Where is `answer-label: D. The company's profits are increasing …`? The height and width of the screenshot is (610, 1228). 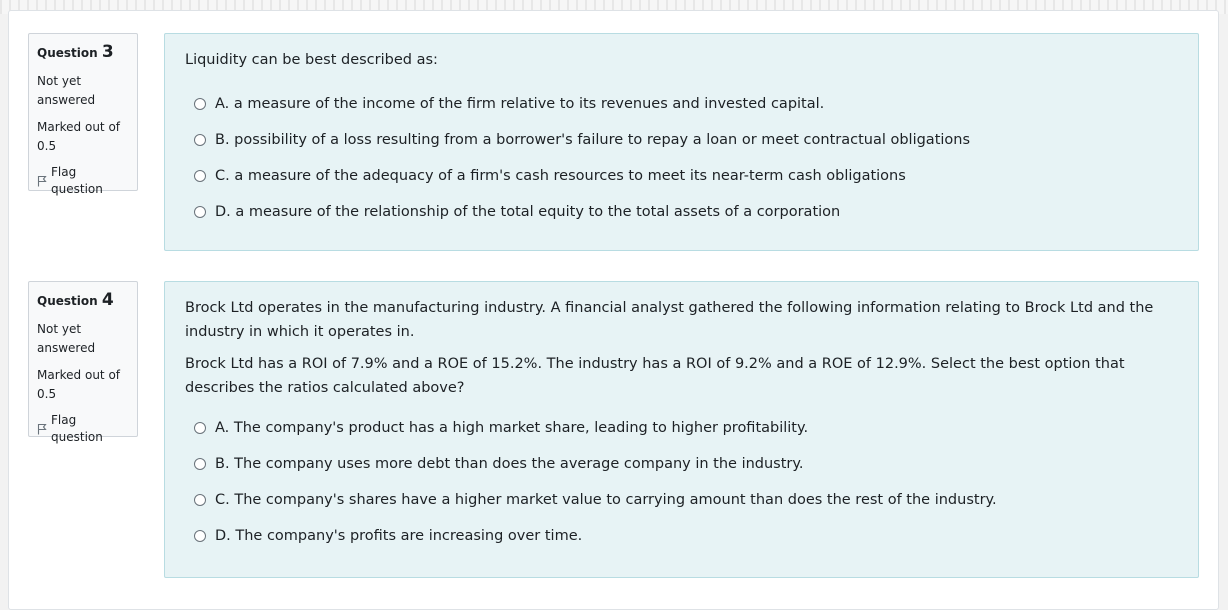
answer-label: D. The company's profits are increasing … is located at coordinates (398, 536).